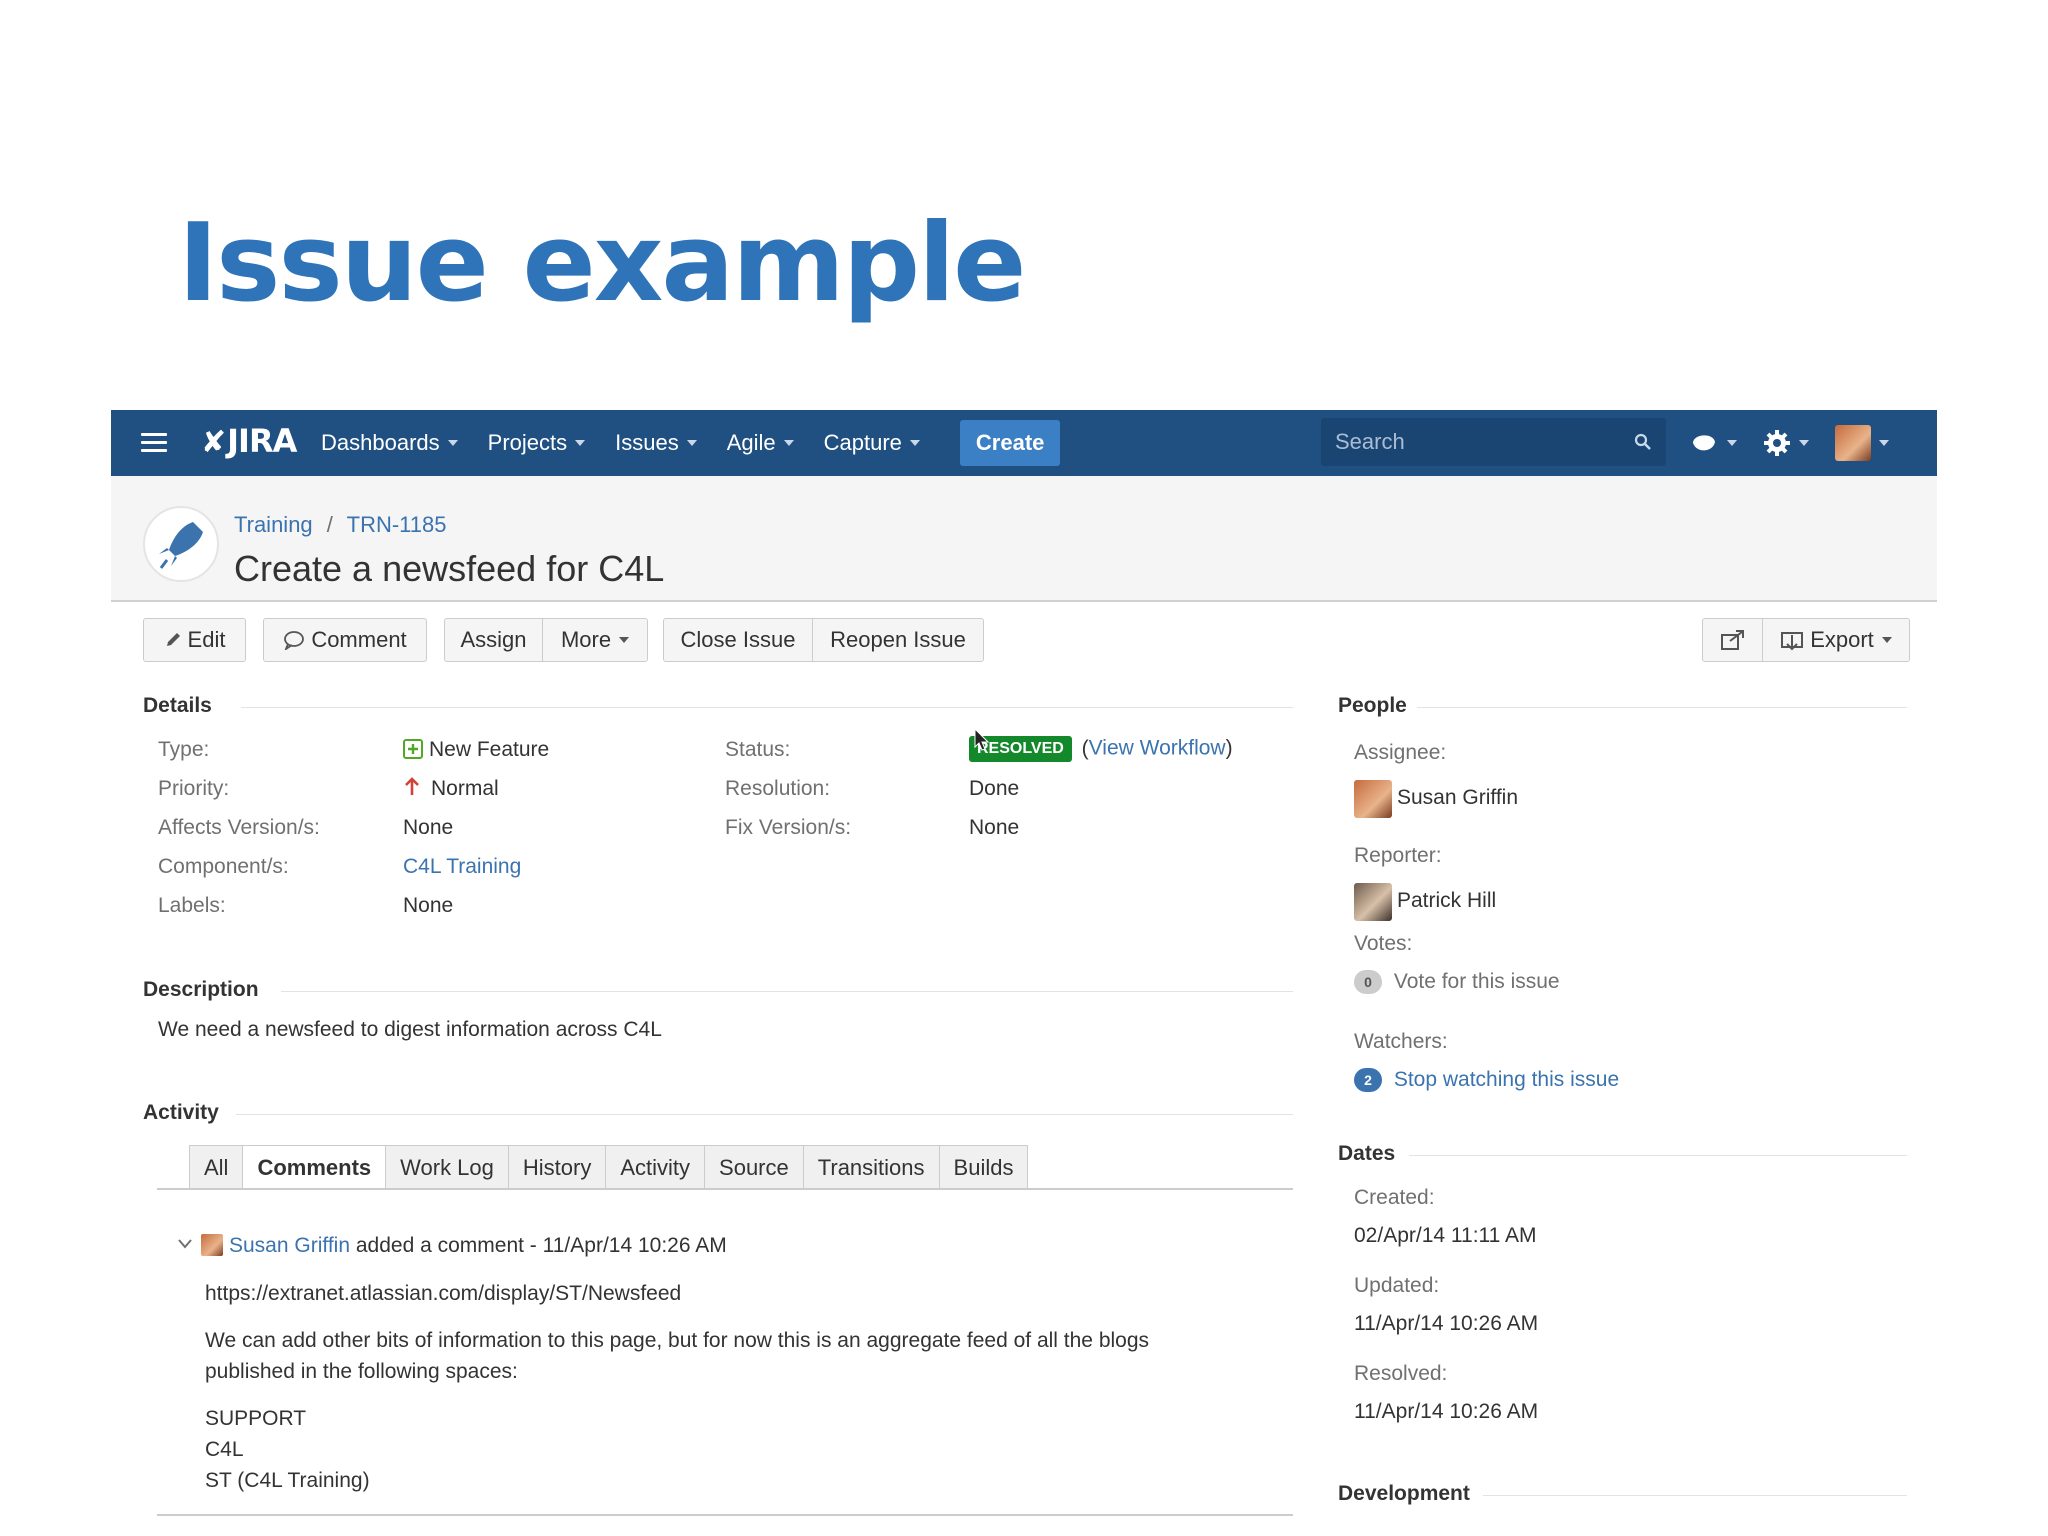 The width and height of the screenshot is (2048, 1536). What do you see at coordinates (201, 989) in the screenshot?
I see `description-heading: Description` at bounding box center [201, 989].